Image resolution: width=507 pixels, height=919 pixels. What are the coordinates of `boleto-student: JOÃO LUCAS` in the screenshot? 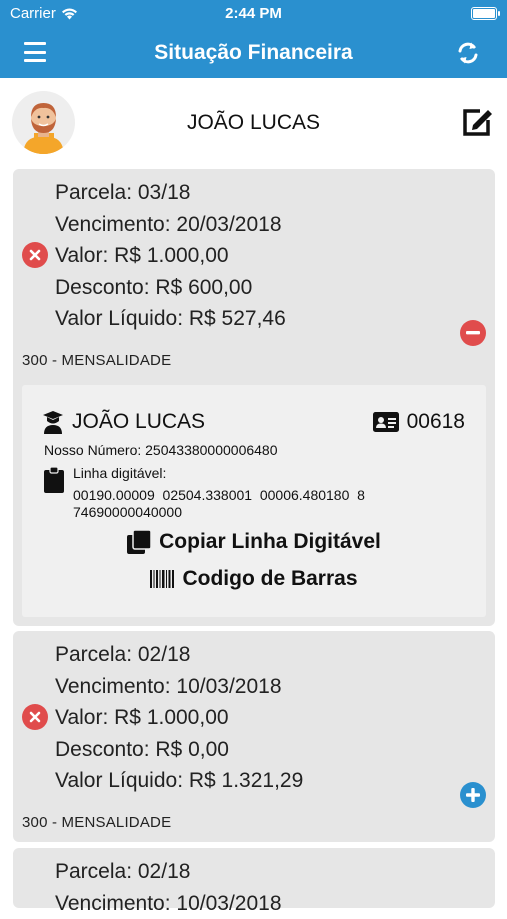 It's located at (123, 422).